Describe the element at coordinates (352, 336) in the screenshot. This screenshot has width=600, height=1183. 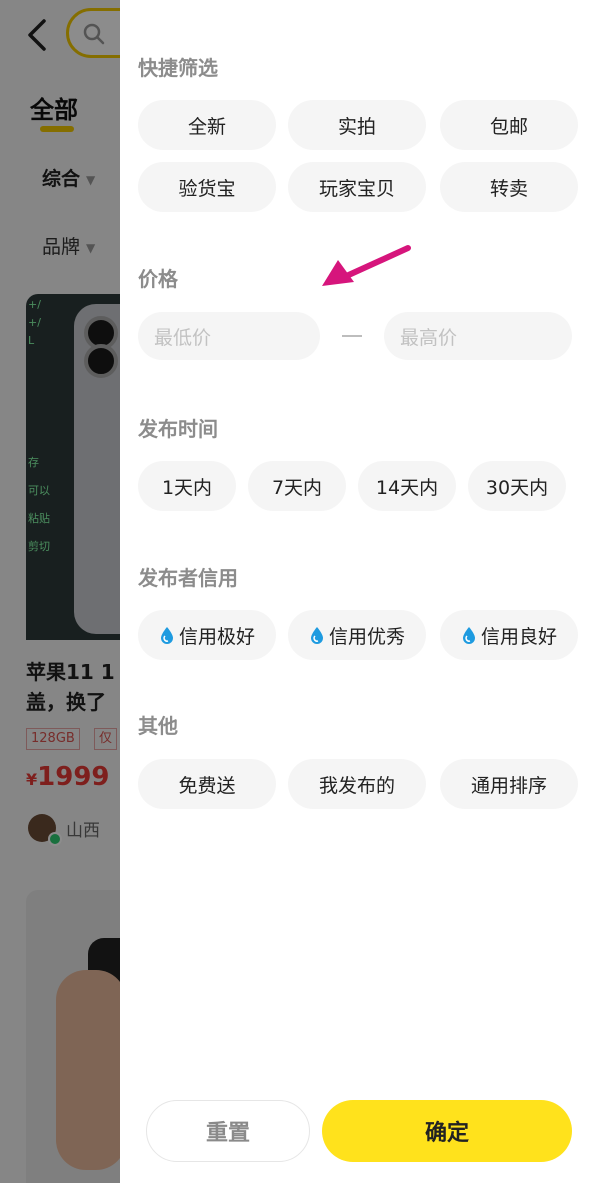
I see `range-separator` at that location.